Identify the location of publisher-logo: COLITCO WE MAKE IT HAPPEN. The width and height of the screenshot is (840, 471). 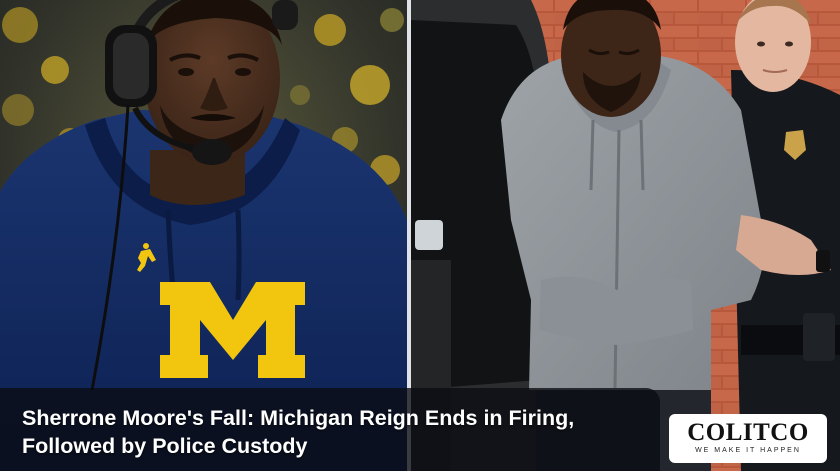
(748, 438).